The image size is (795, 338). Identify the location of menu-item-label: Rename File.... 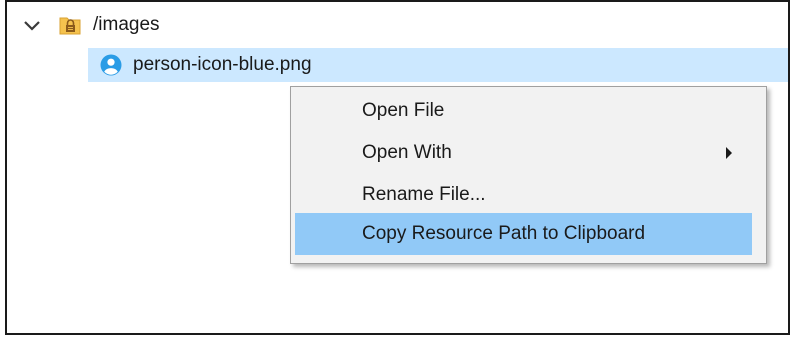
(424, 194).